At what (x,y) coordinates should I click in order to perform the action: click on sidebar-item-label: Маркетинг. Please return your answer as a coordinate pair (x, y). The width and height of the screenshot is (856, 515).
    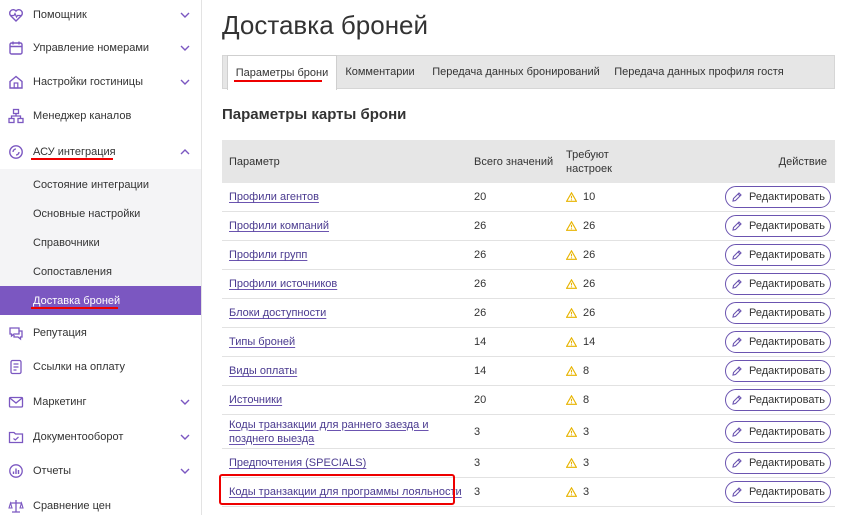
    Looking at the image, I should click on (60, 402).